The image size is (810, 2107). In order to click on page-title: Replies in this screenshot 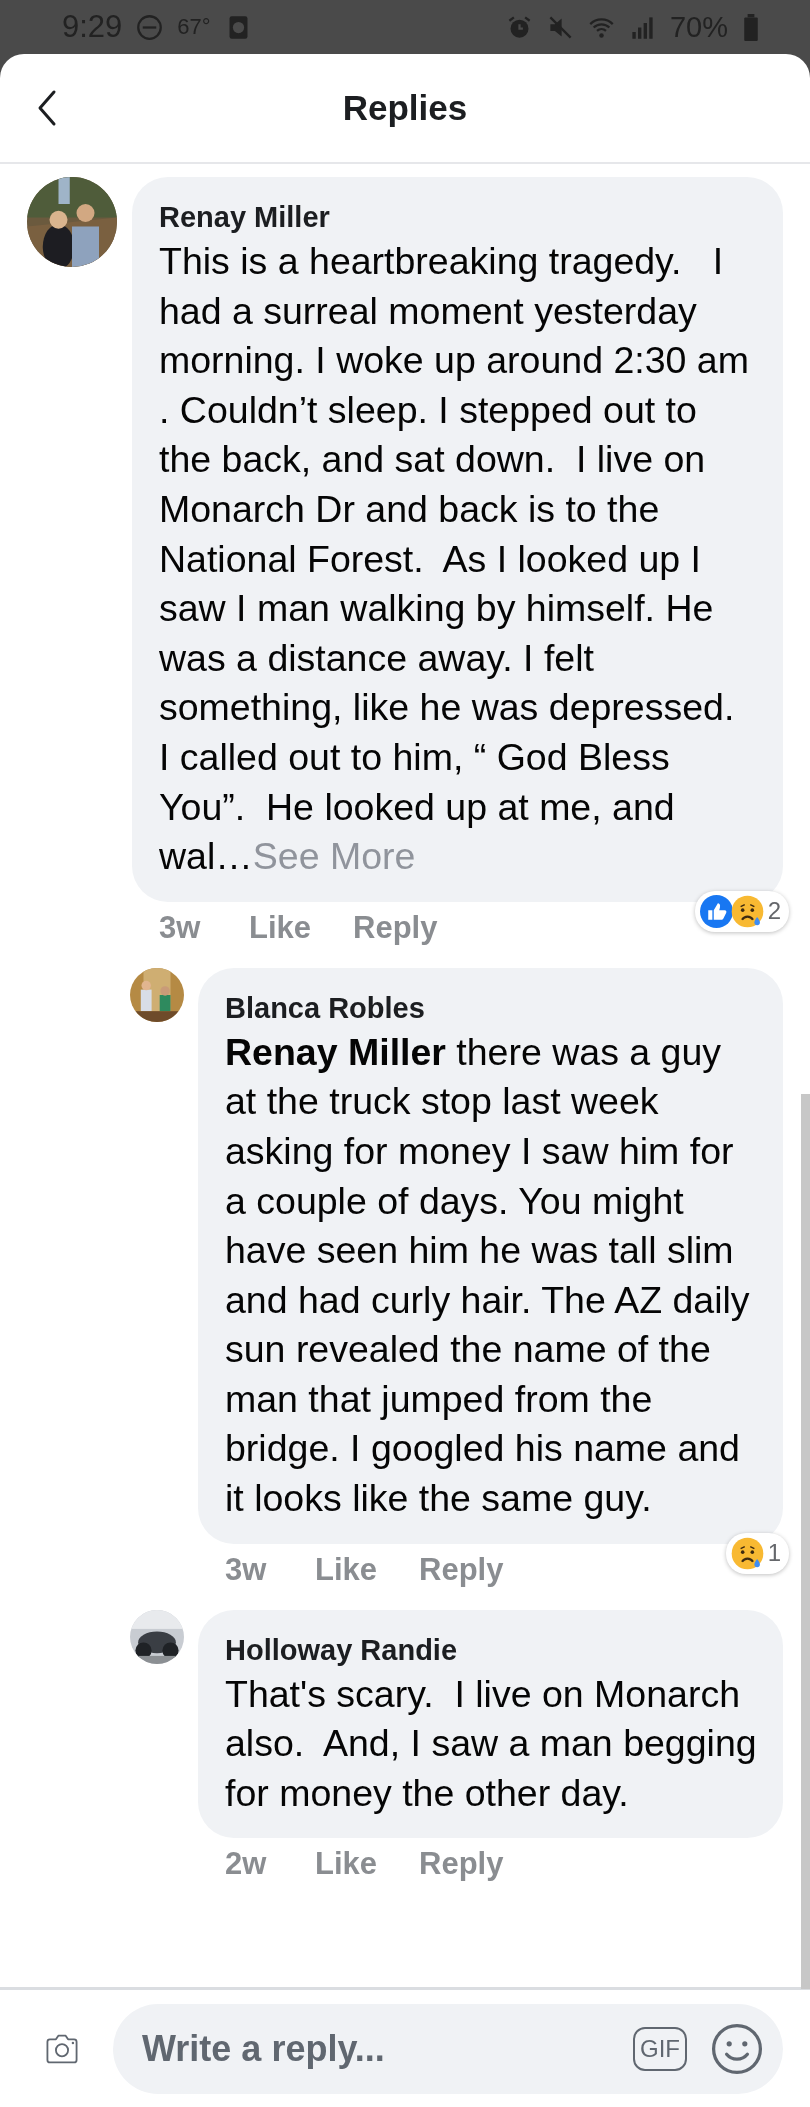, I will do `click(405, 108)`.